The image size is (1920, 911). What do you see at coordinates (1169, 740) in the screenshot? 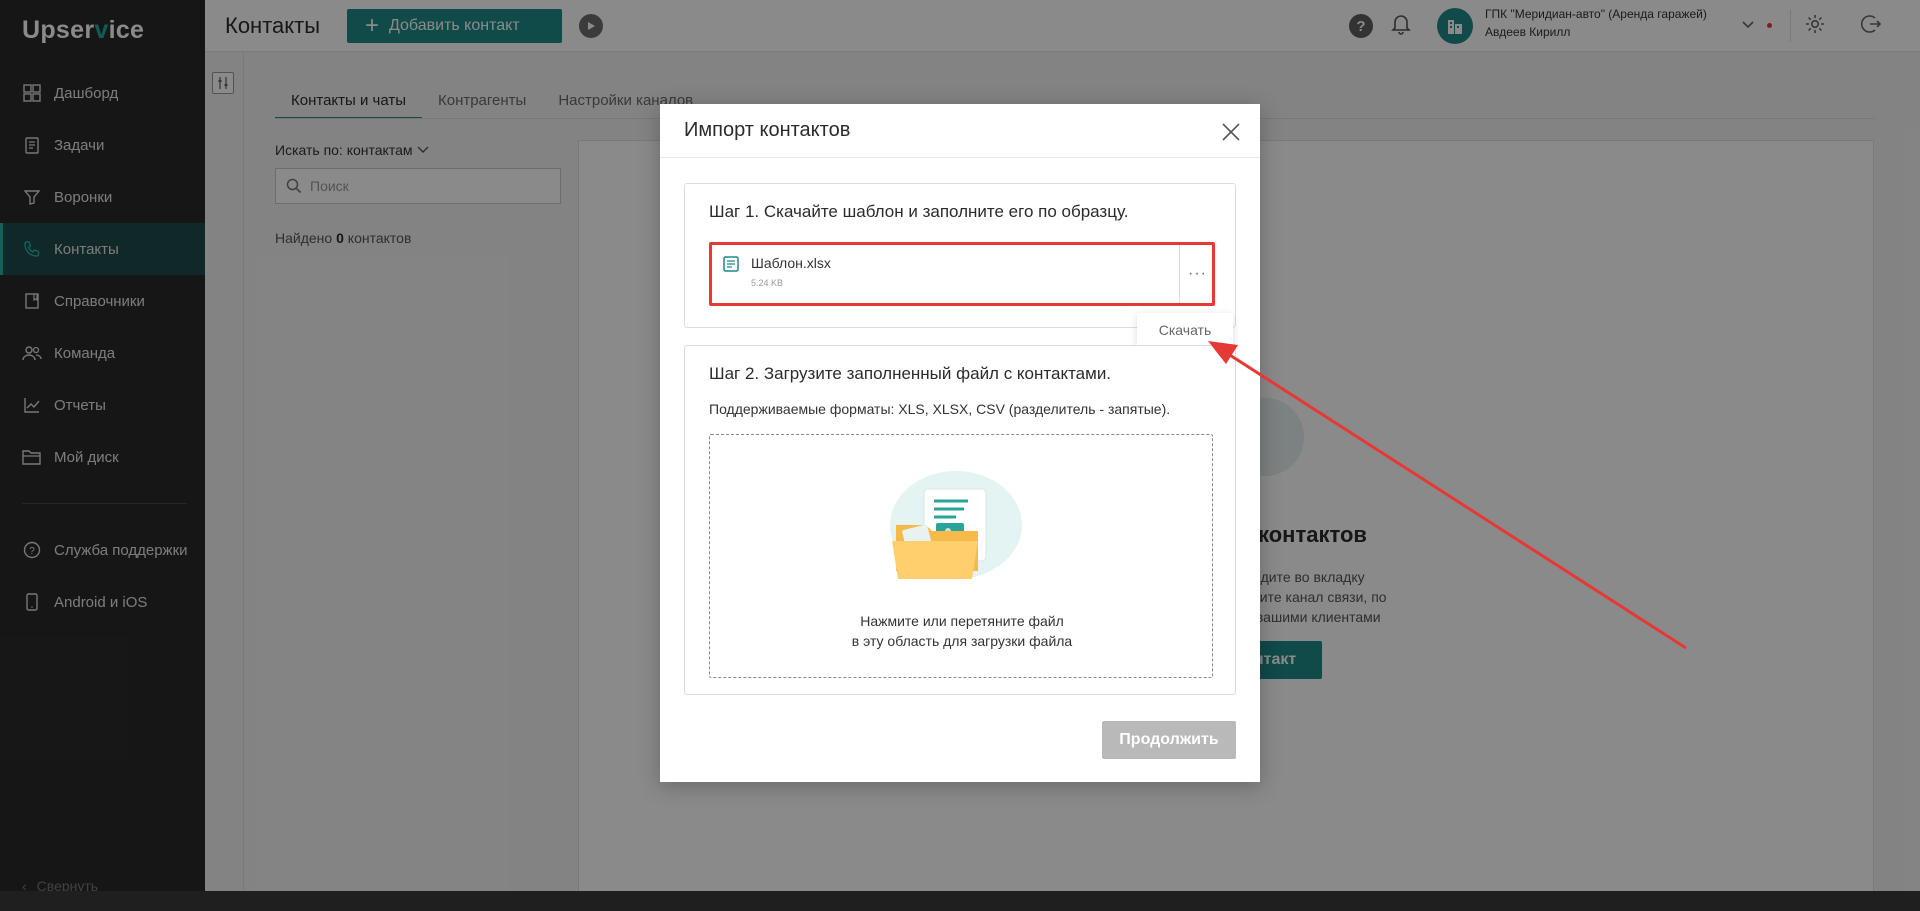
I see `continue-button: Продолжить` at bounding box center [1169, 740].